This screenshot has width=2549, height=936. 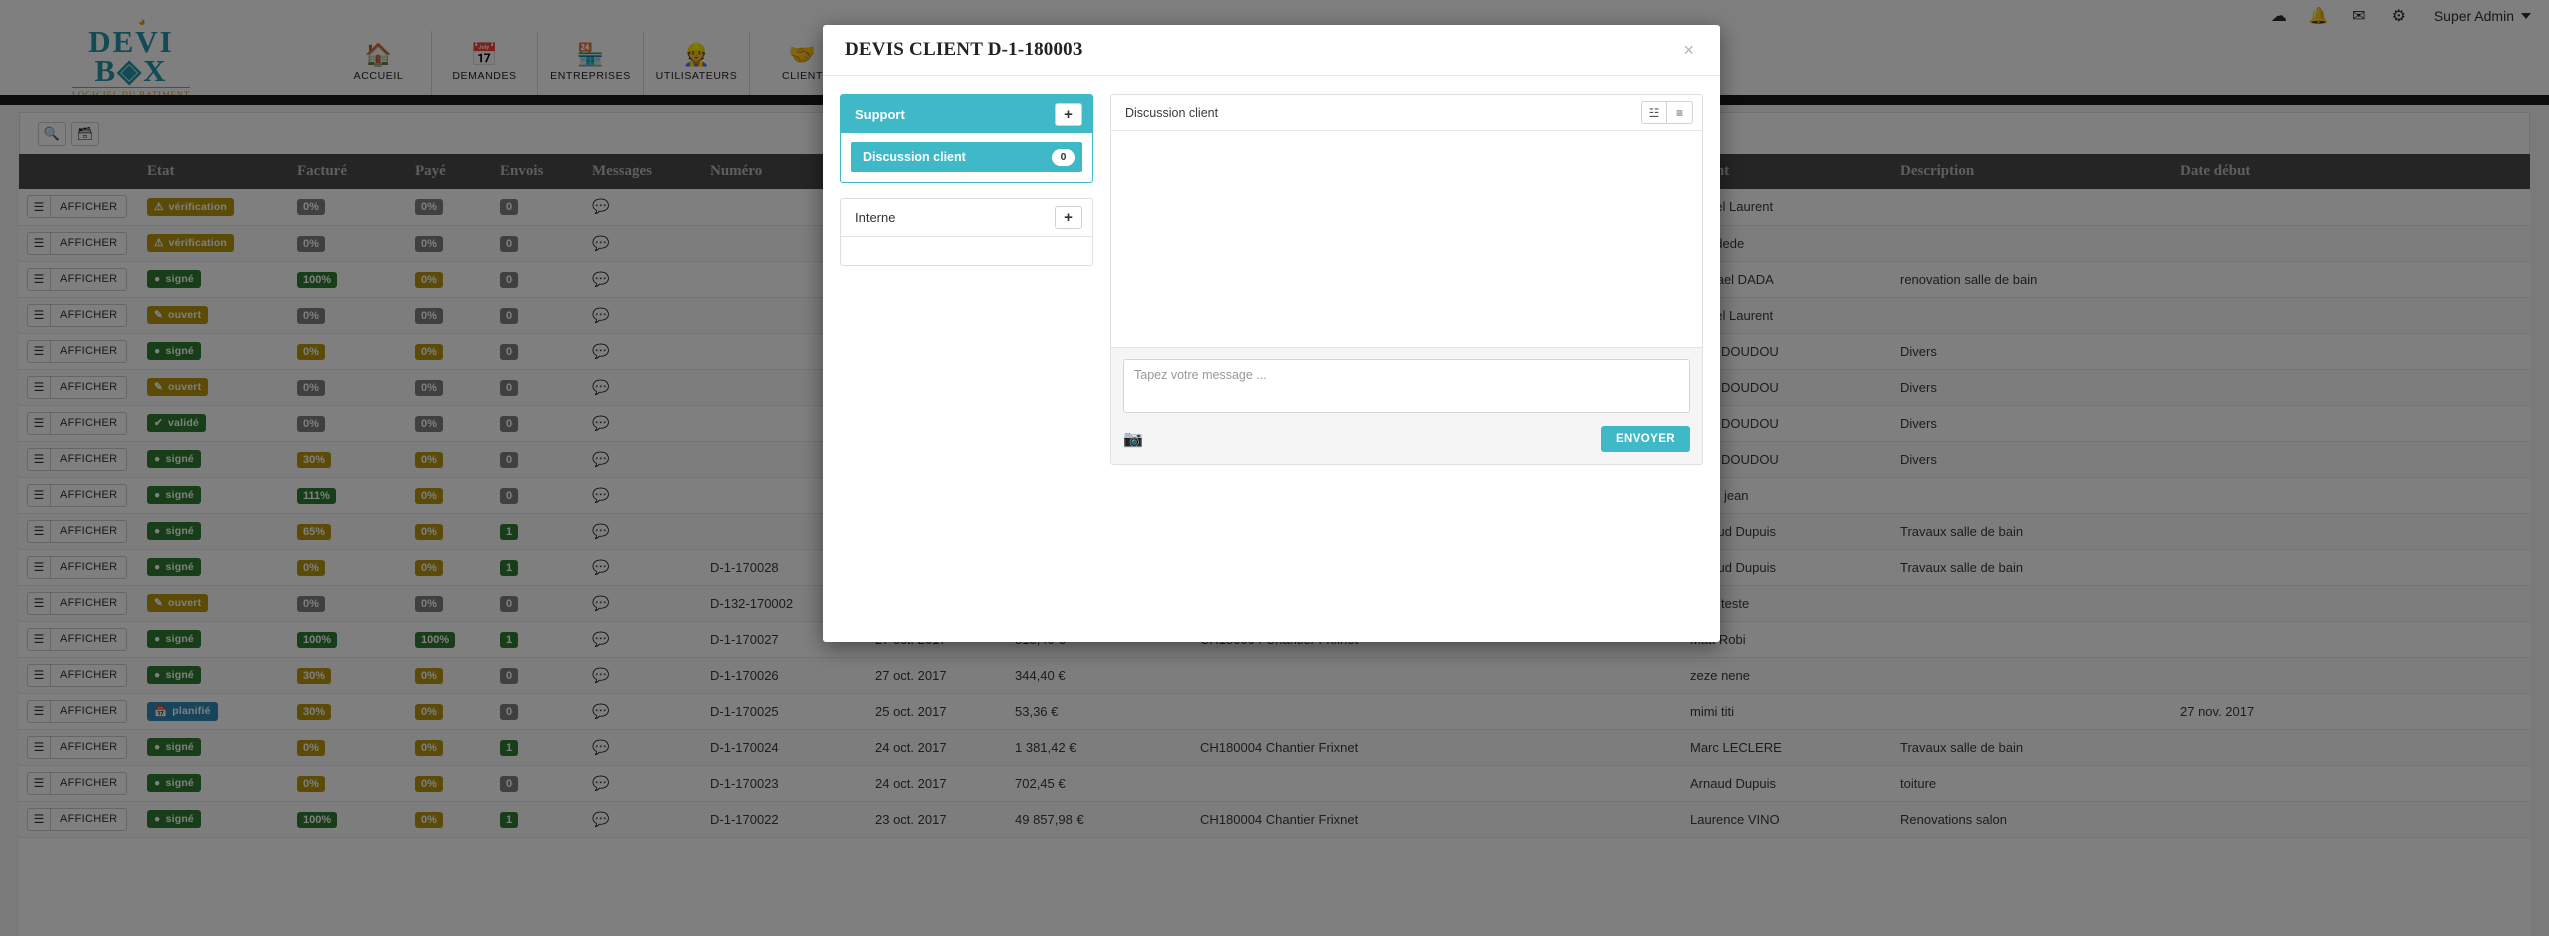 I want to click on chat-composer: 📷 ENVOYER, so click(x=1406, y=405).